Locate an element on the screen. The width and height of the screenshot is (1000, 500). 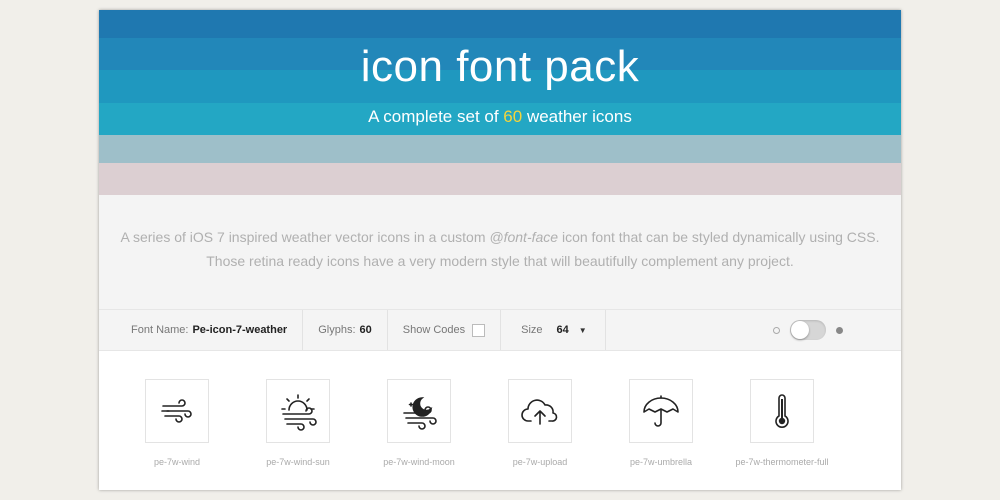
icon-cell: pe-7w-wind-sun is located at coordinates (298, 423).